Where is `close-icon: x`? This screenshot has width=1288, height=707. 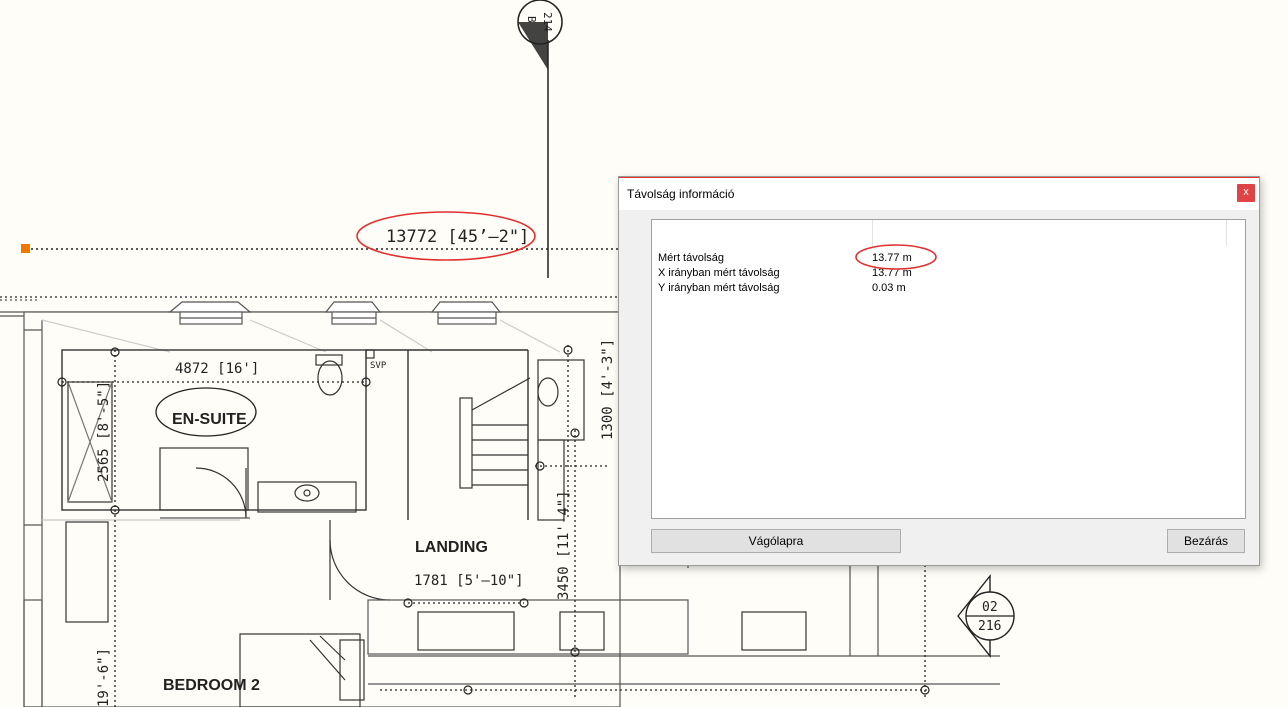 close-icon: x is located at coordinates (1246, 193).